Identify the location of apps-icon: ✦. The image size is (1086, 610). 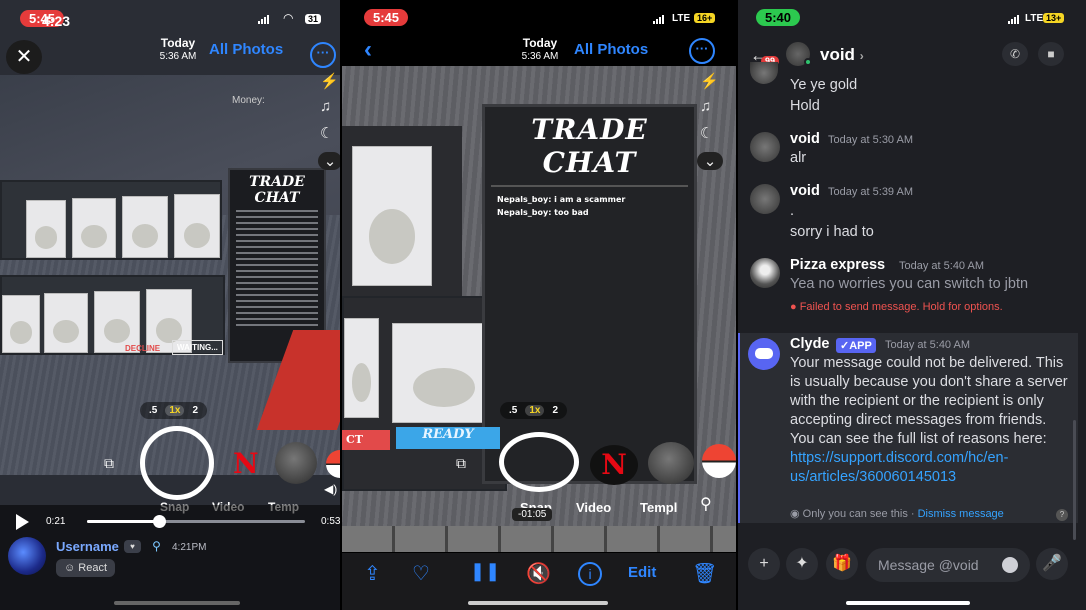
(802, 564).